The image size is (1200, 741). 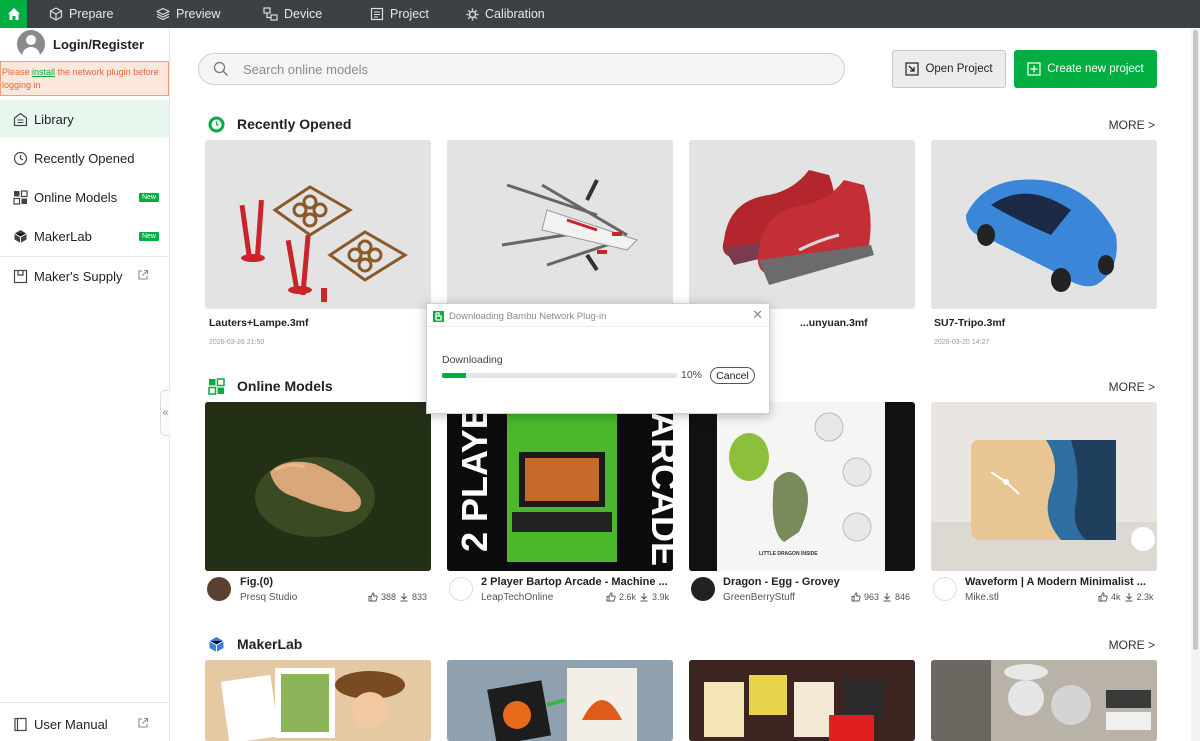 I want to click on progress-fill, so click(x=454, y=375).